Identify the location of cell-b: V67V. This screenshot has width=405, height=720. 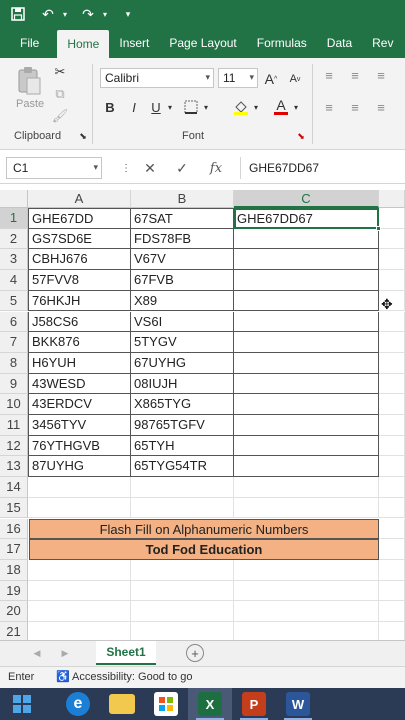
(182, 260).